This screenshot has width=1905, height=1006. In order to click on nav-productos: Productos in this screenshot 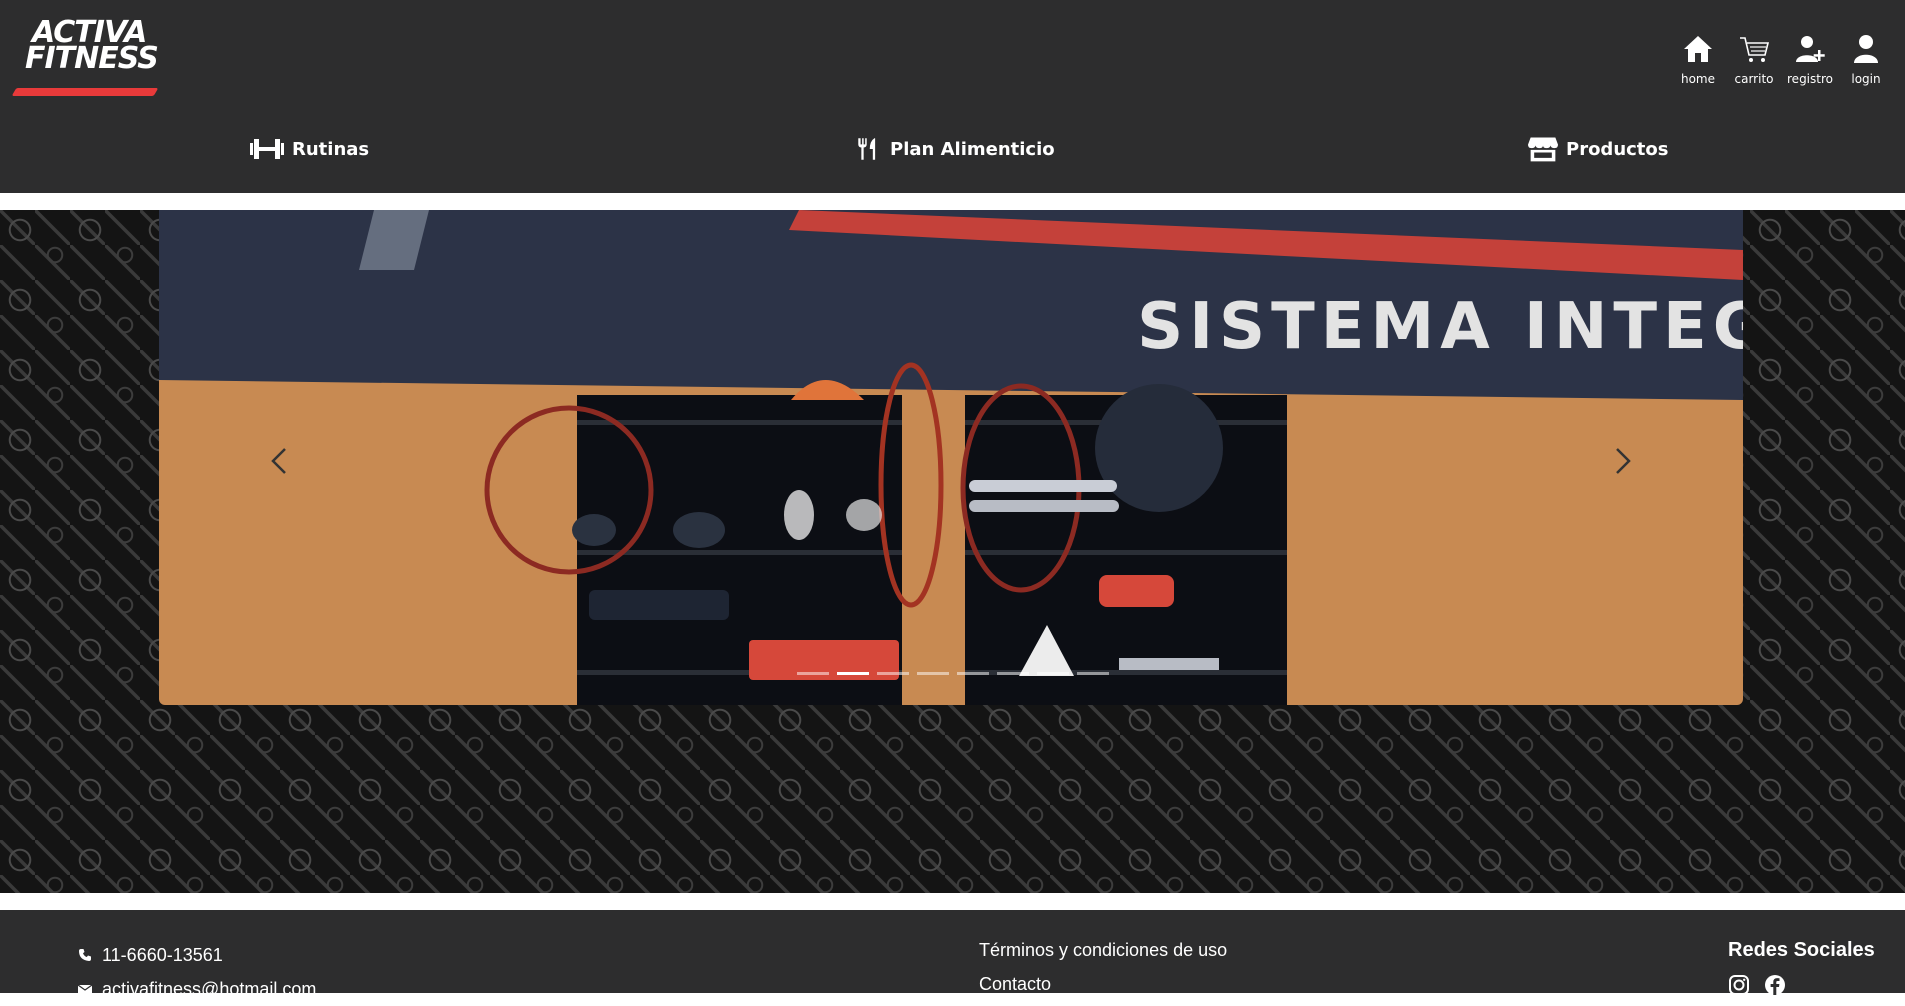, I will do `click(1598, 149)`.